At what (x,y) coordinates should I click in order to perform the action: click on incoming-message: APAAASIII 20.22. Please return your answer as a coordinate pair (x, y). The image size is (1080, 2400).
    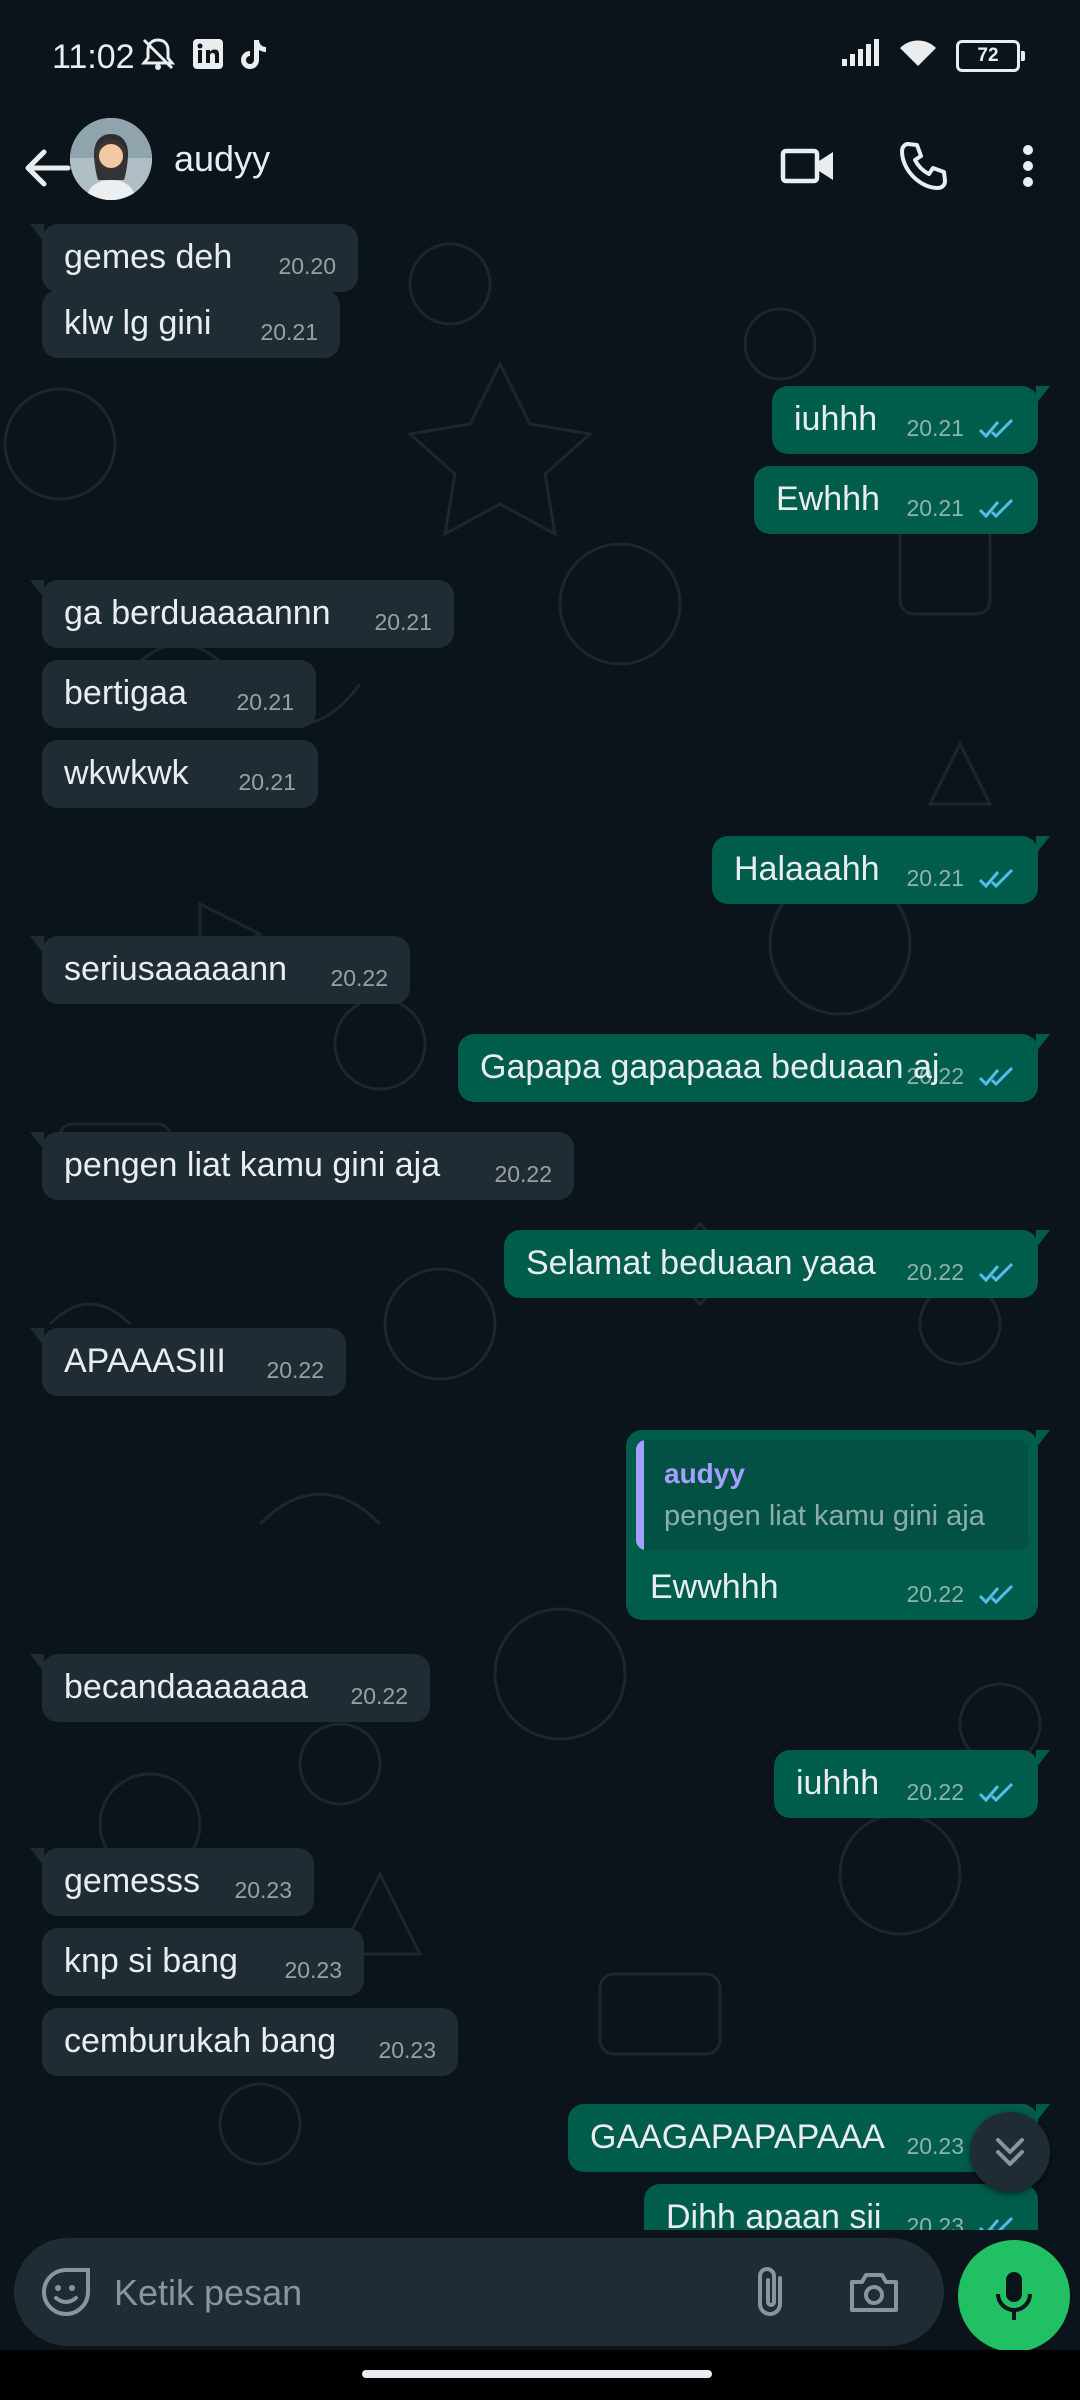
    Looking at the image, I should click on (188, 1362).